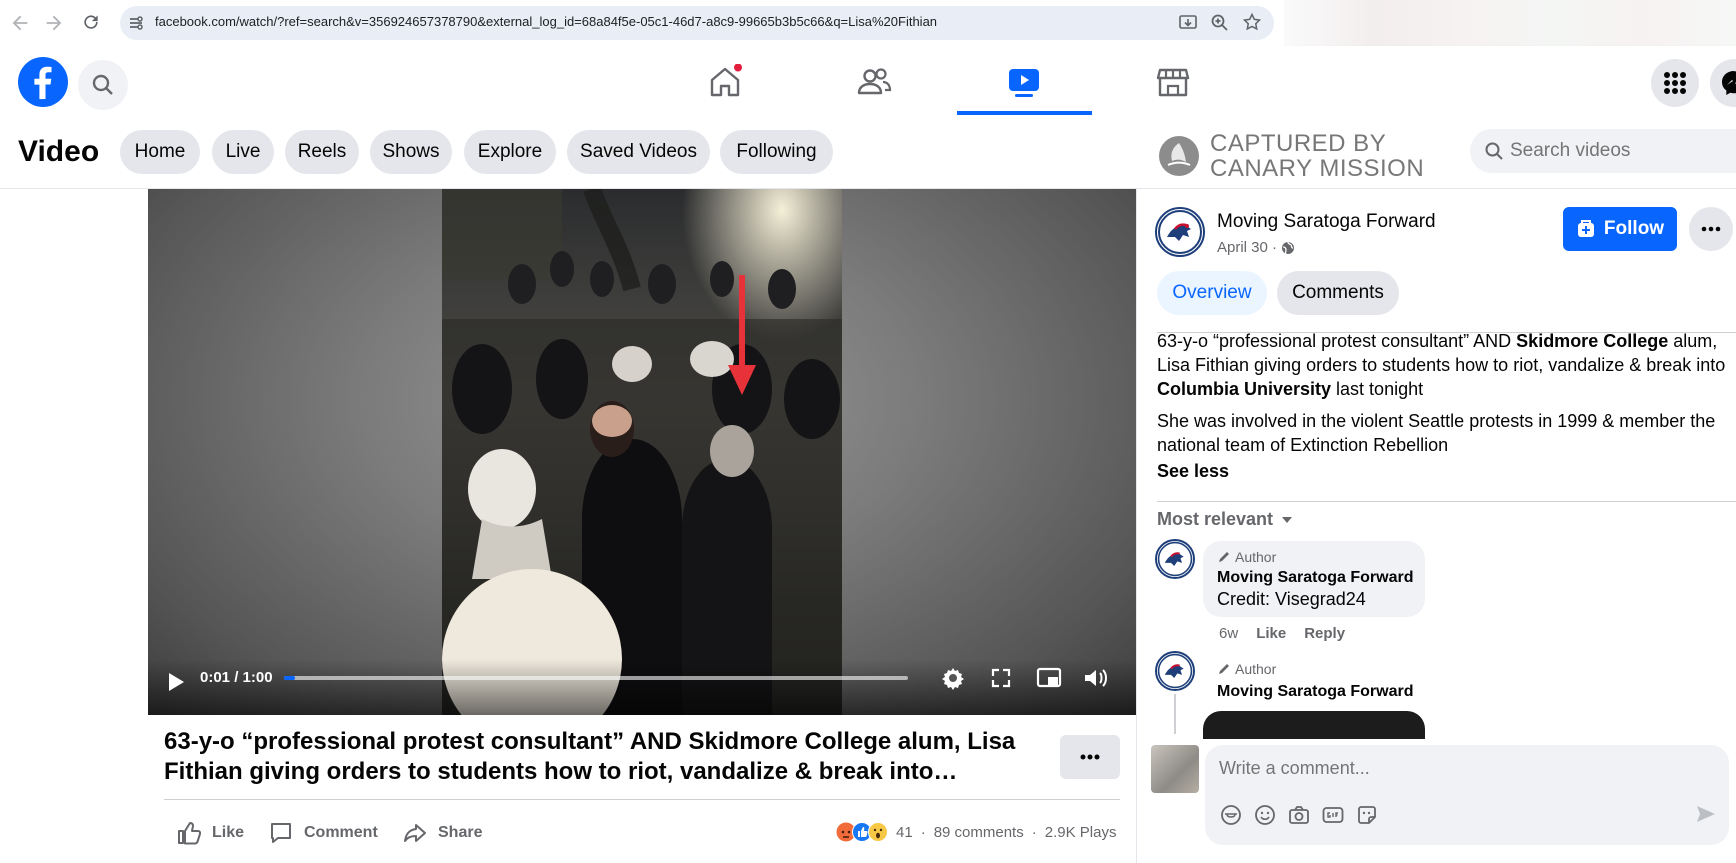 The height and width of the screenshot is (863, 1736). What do you see at coordinates (103, 85) in the screenshot?
I see `search-icon` at bounding box center [103, 85].